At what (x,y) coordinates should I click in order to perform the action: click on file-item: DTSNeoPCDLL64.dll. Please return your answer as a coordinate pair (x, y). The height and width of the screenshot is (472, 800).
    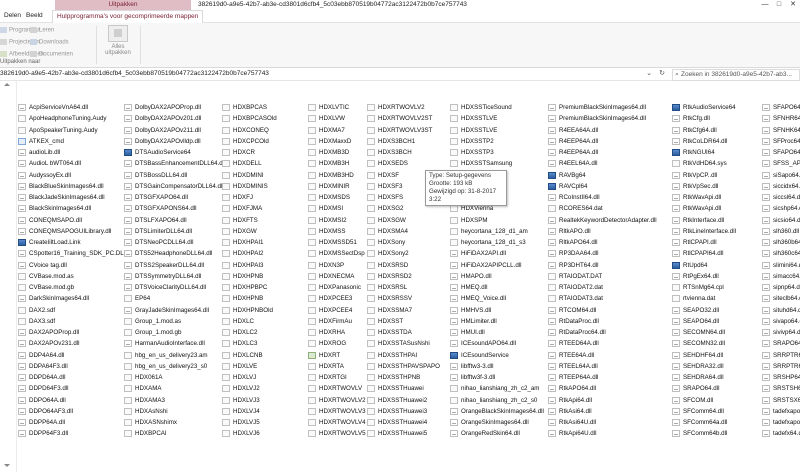
    Looking at the image, I should click on (179, 242).